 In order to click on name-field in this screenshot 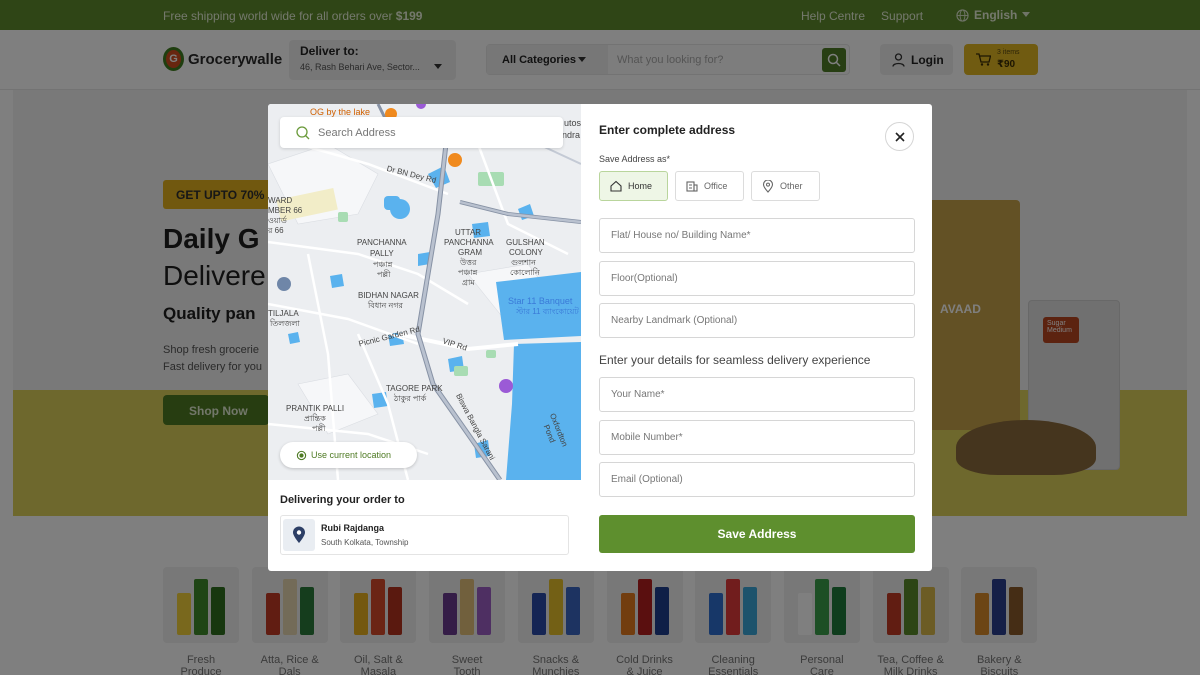, I will do `click(757, 394)`.